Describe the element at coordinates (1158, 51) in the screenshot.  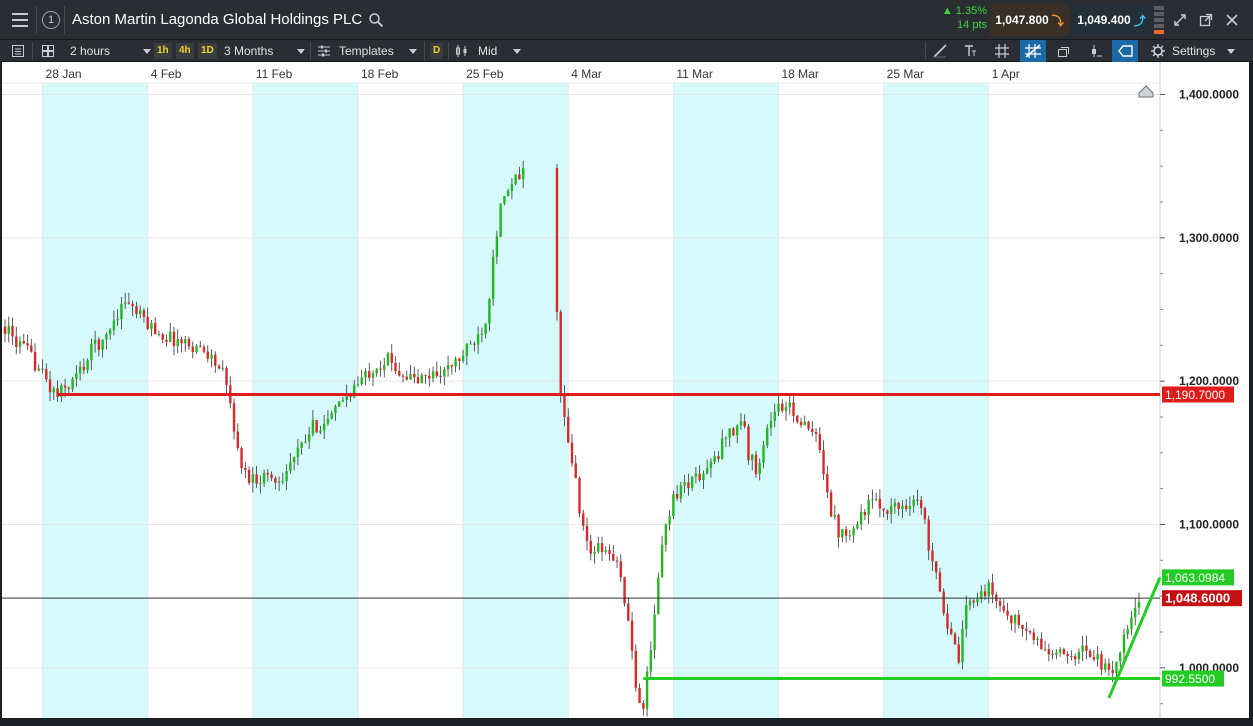
I see `settings-icon` at that location.